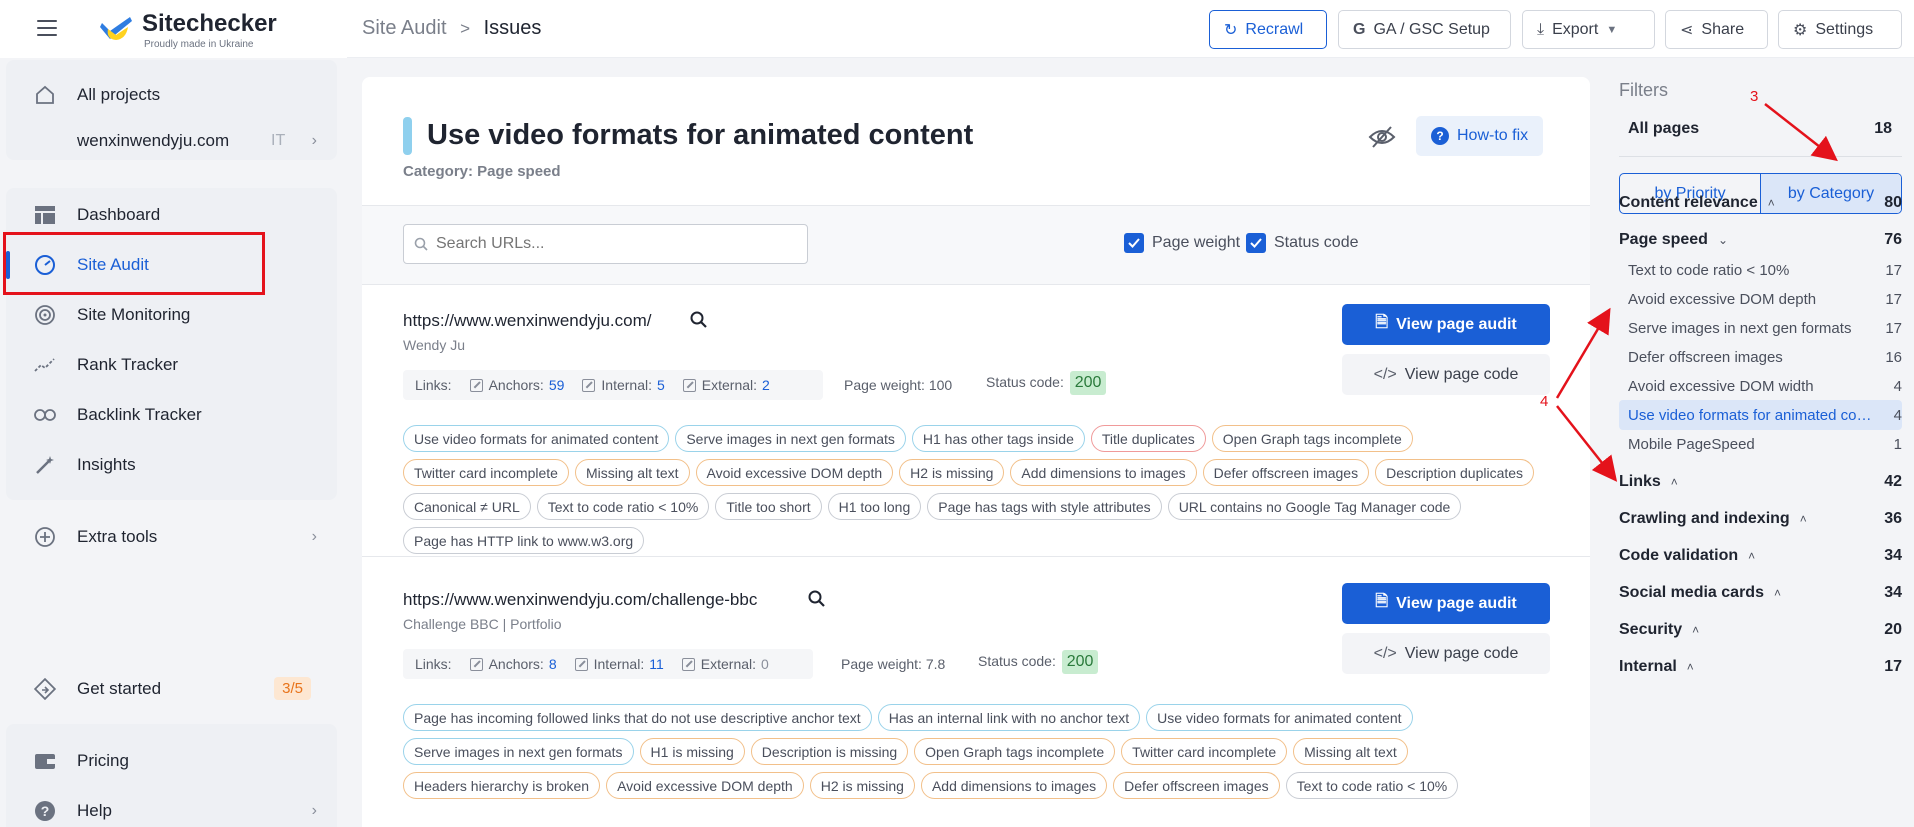  Describe the element at coordinates (467, 506) in the screenshot. I see `issue-tag: Canonical ≠ URL` at that location.